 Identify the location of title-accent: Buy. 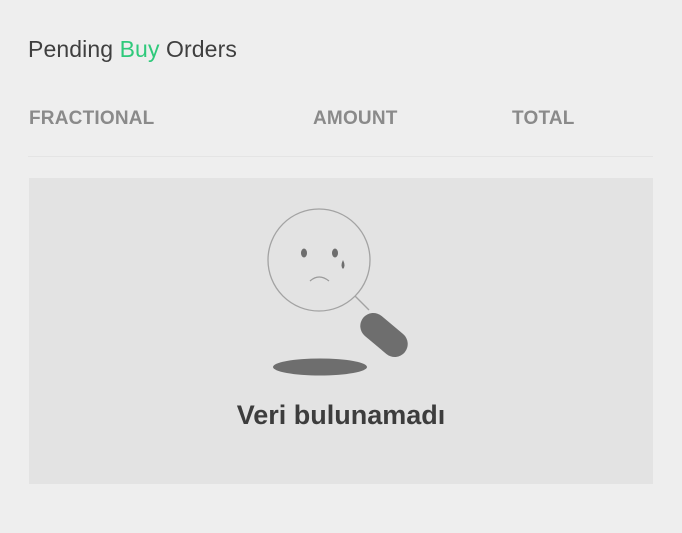
(139, 49).